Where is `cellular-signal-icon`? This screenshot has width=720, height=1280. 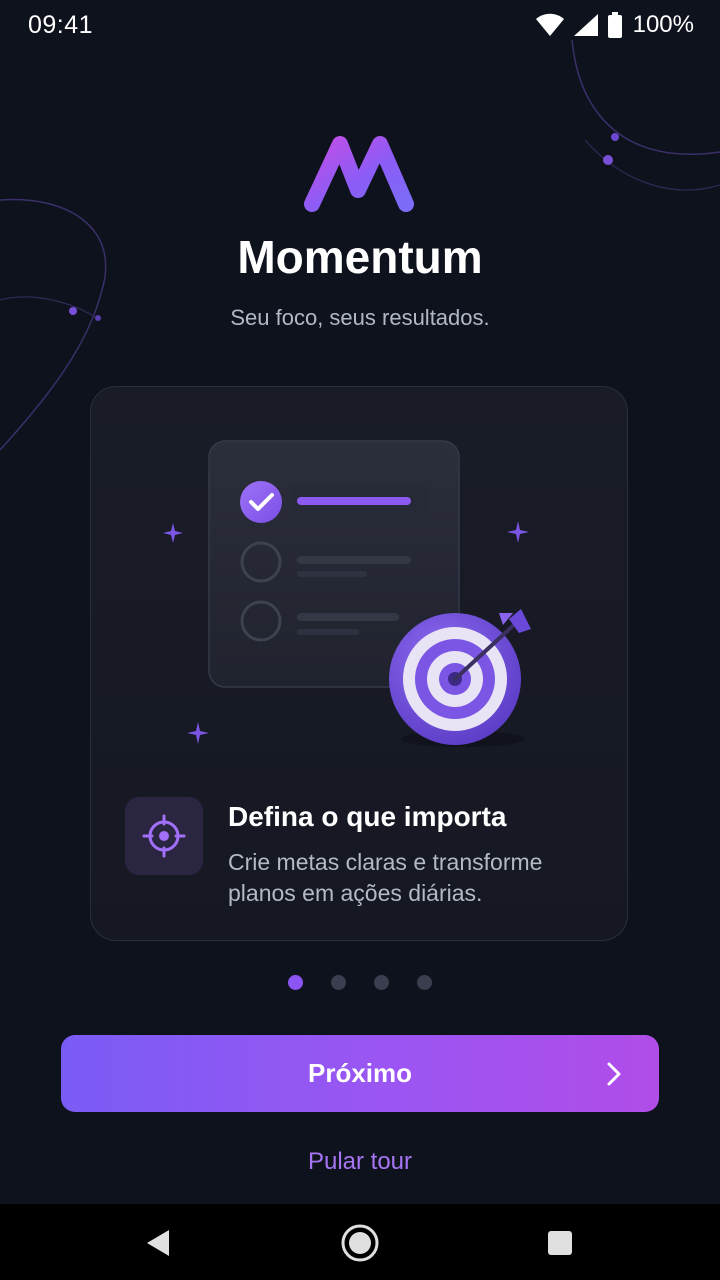 cellular-signal-icon is located at coordinates (585, 25).